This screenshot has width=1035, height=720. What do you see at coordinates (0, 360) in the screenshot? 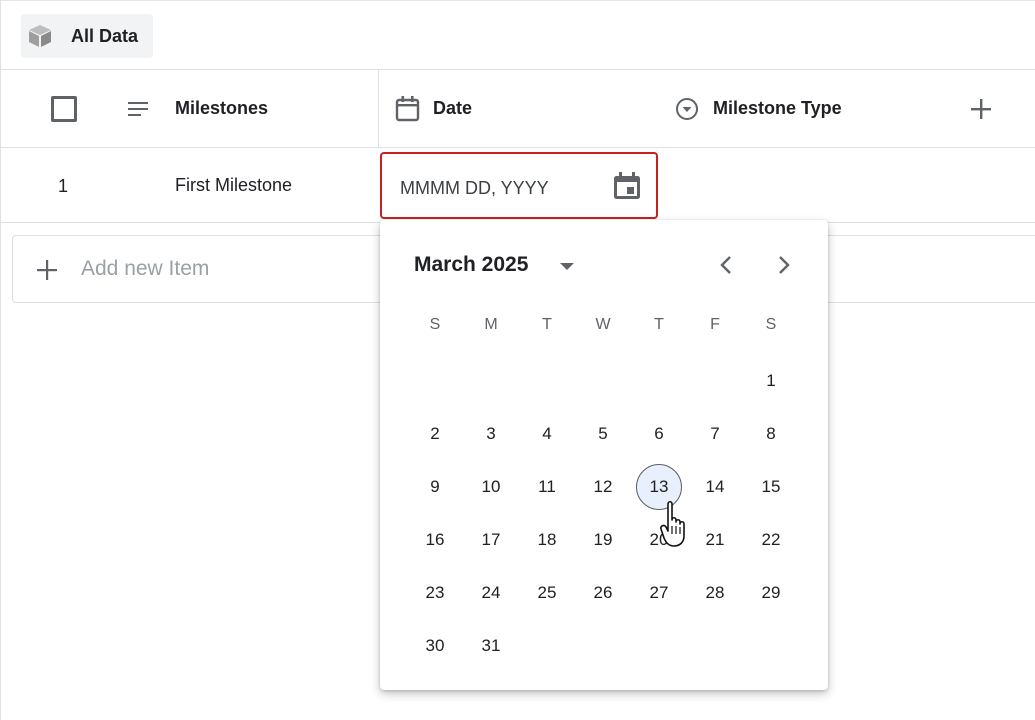
I see `frame-left-border` at bounding box center [0, 360].